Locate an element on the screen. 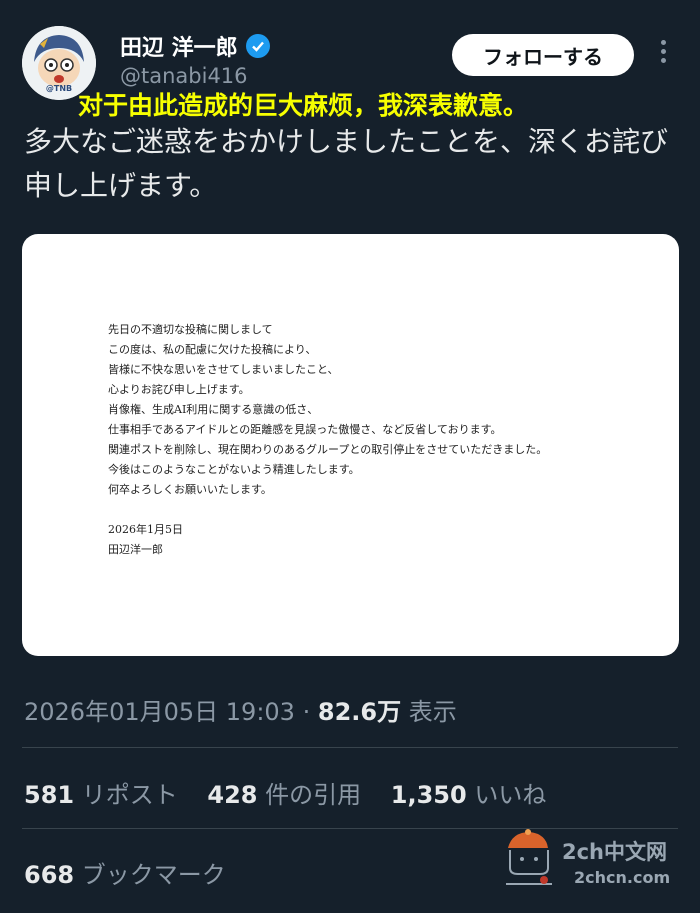 The width and height of the screenshot is (700, 913). watermark-title: 2ch中文网 is located at coordinates (615, 852).